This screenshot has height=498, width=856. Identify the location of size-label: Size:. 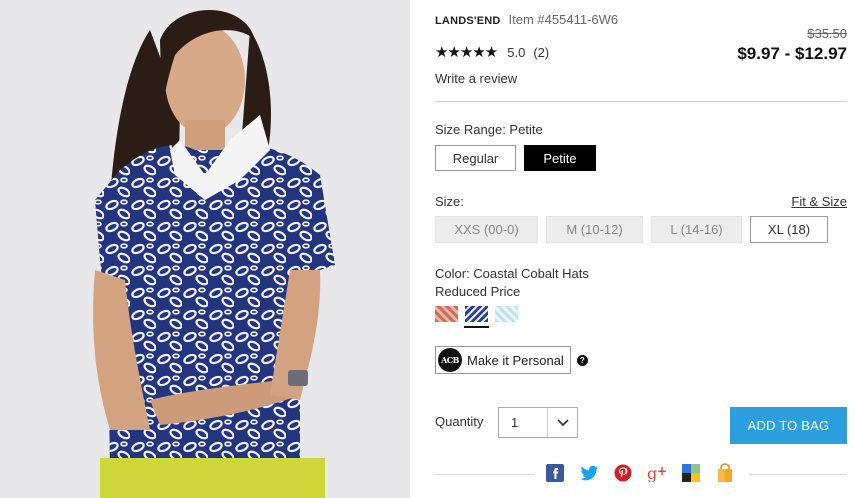
(449, 201).